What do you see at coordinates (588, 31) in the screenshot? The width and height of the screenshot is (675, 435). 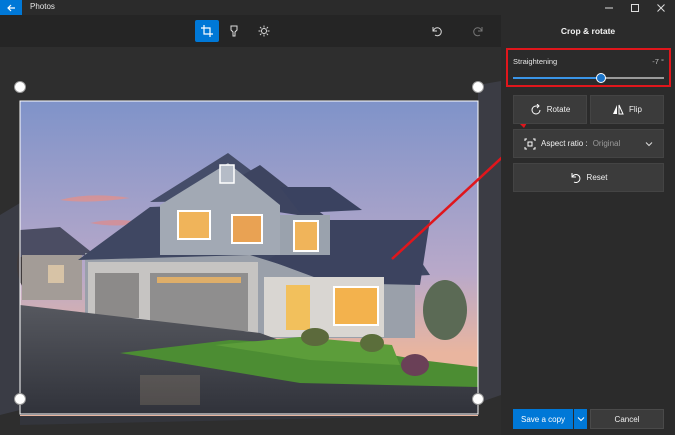 I see `panel-title: Crop & rotate` at bounding box center [588, 31].